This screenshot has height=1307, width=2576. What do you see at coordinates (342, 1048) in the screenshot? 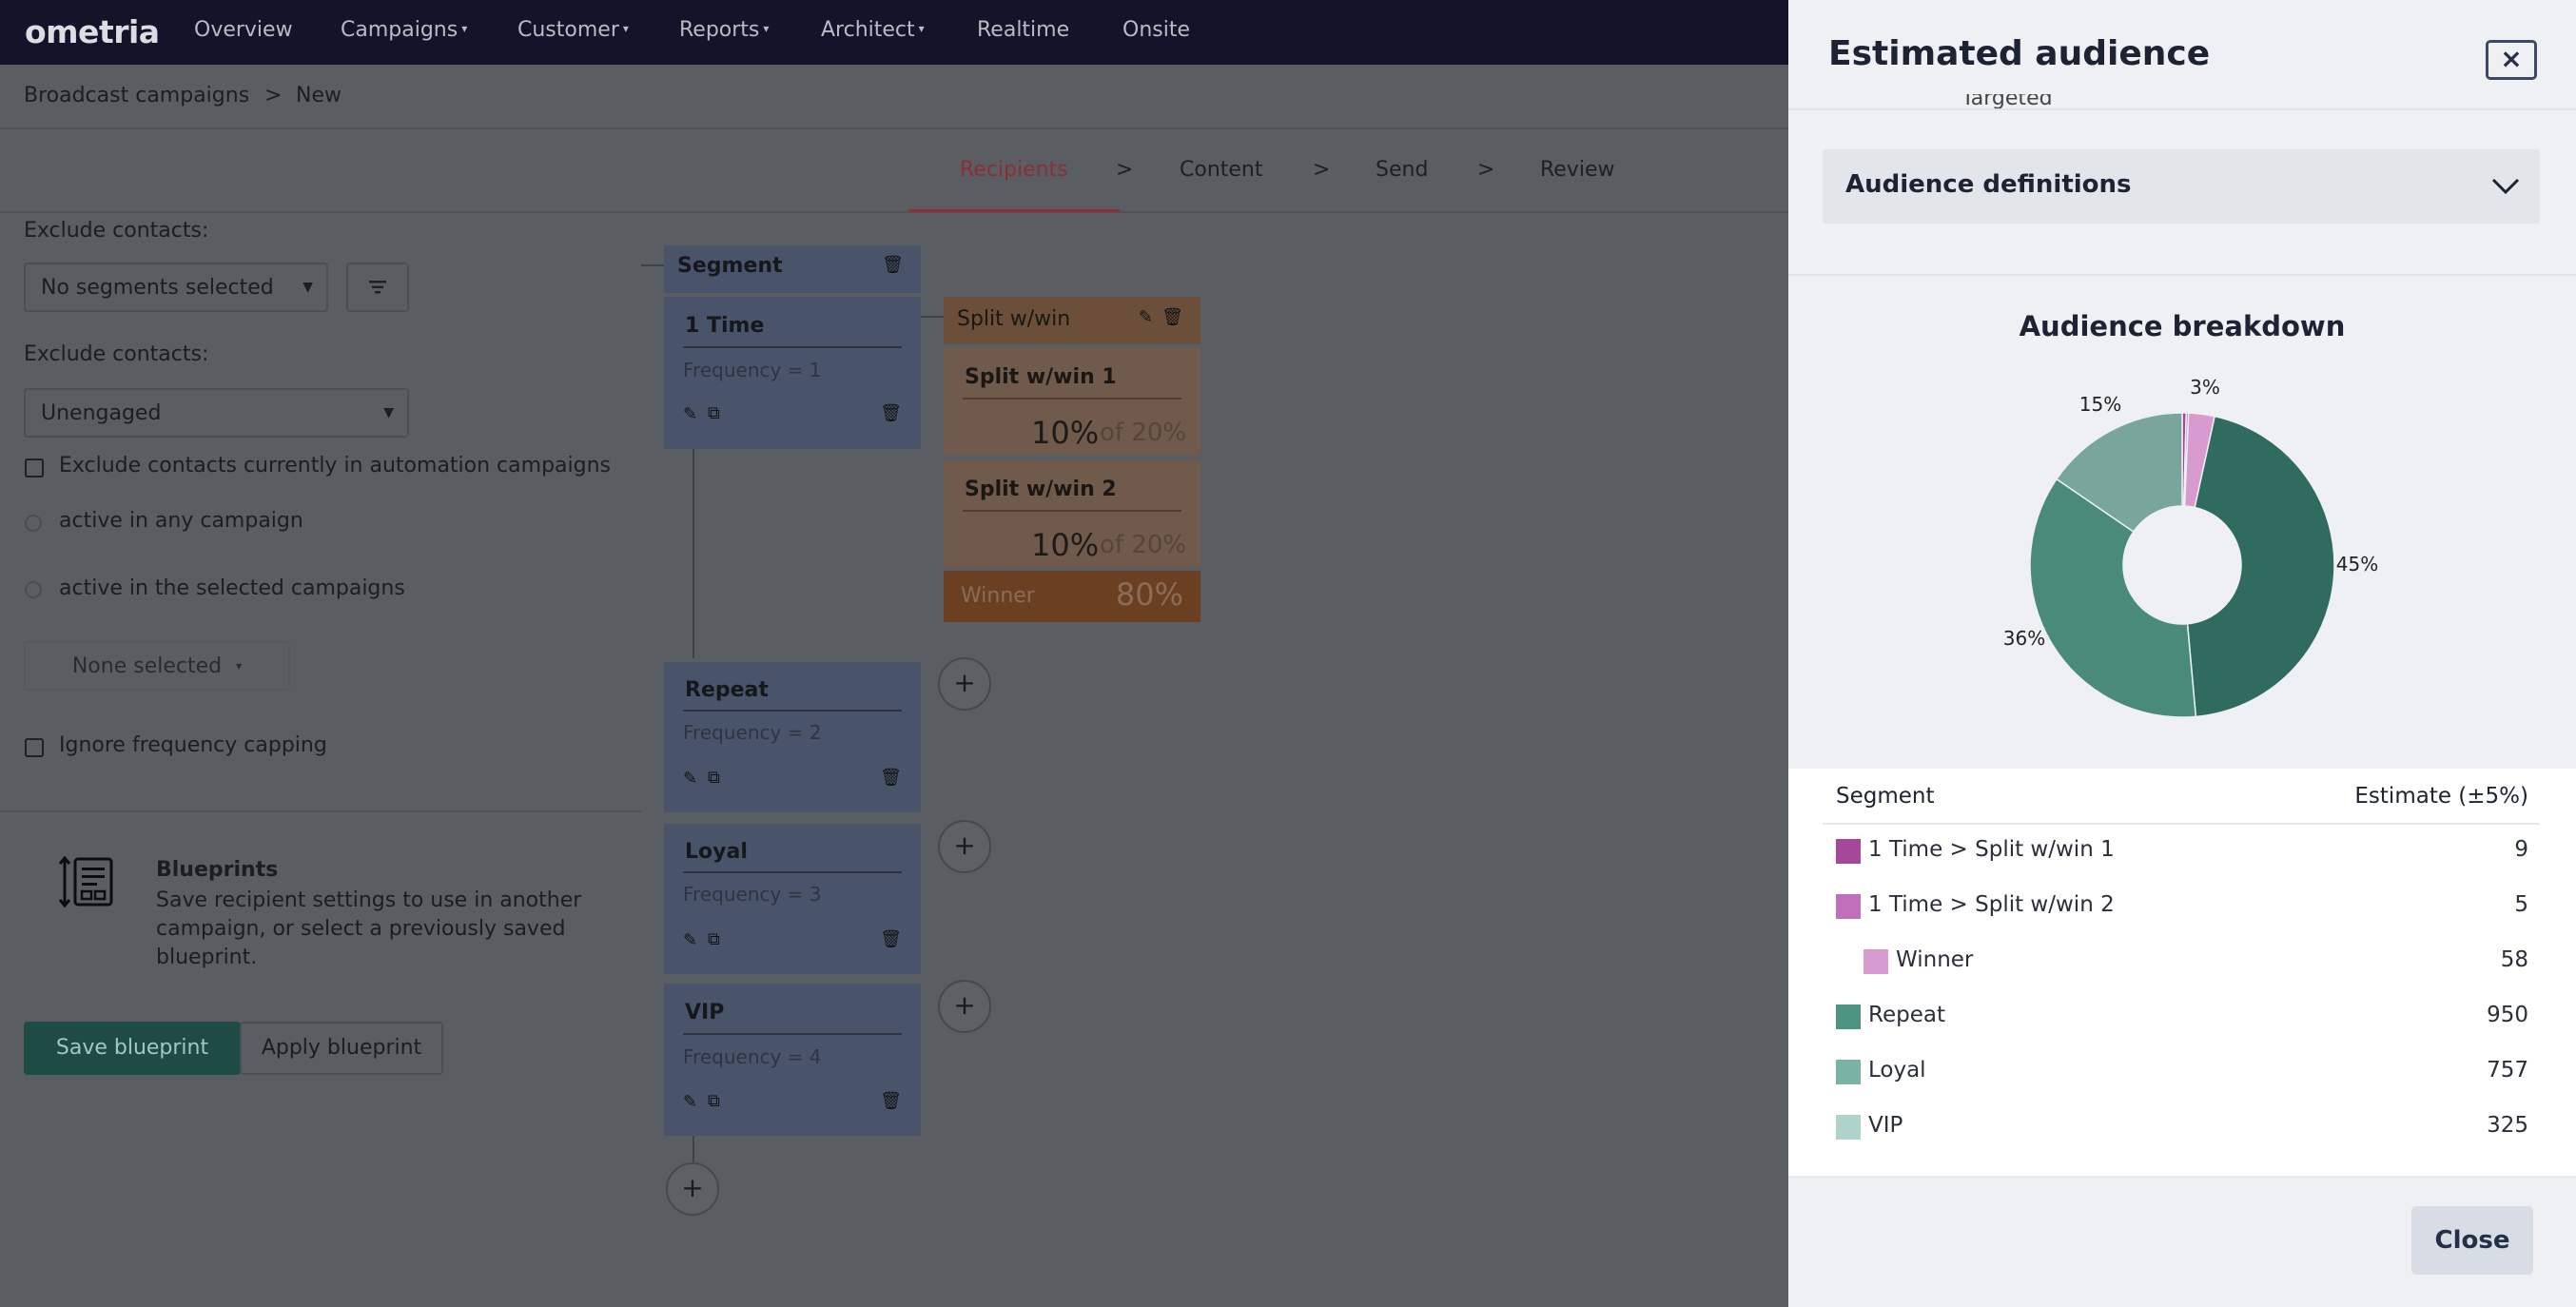
I see `apply-blueprint-button: Apply blueprint` at bounding box center [342, 1048].